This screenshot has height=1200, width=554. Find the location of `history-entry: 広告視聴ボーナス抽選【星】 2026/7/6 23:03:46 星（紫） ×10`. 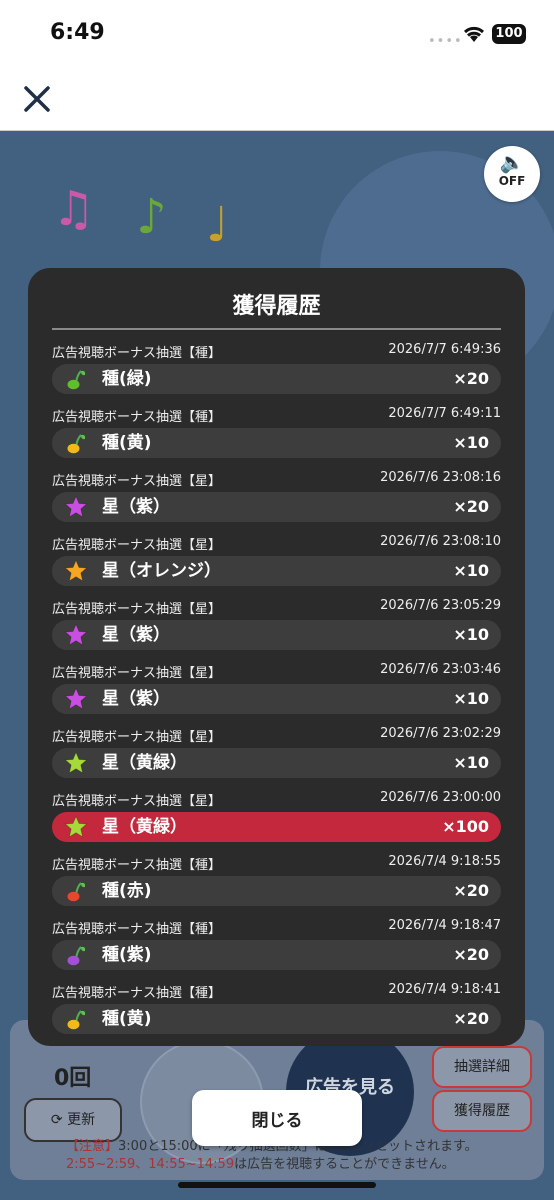

history-entry: 広告視聴ボーナス抽選【星】 2026/7/6 23:03:46 星（紫） ×10 is located at coordinates (276, 694).